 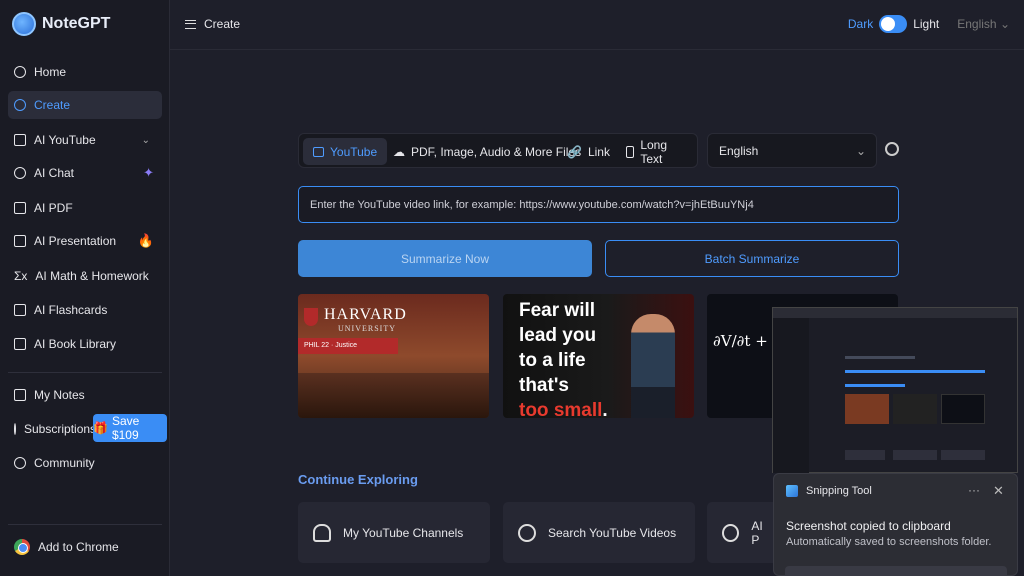 I want to click on tab-label: PDF, Image, Audio & More Files, so click(x=496, y=151).